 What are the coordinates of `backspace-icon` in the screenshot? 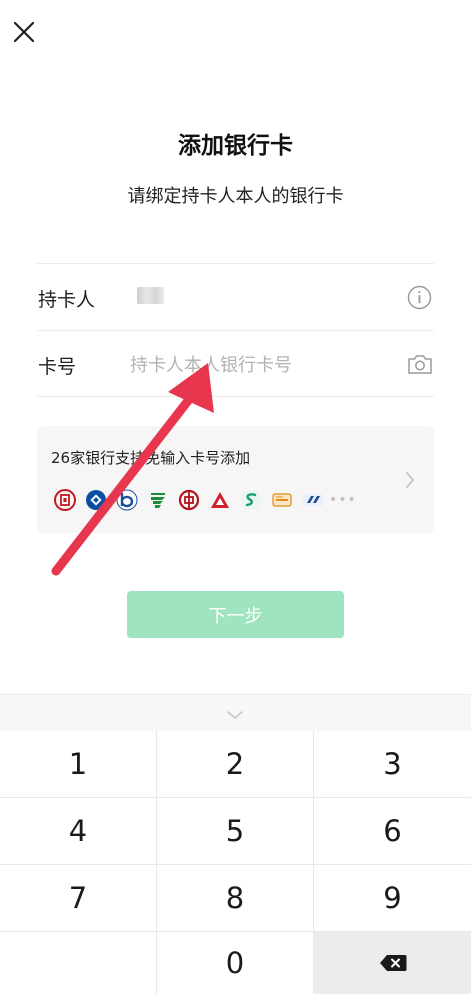 It's located at (392, 963).